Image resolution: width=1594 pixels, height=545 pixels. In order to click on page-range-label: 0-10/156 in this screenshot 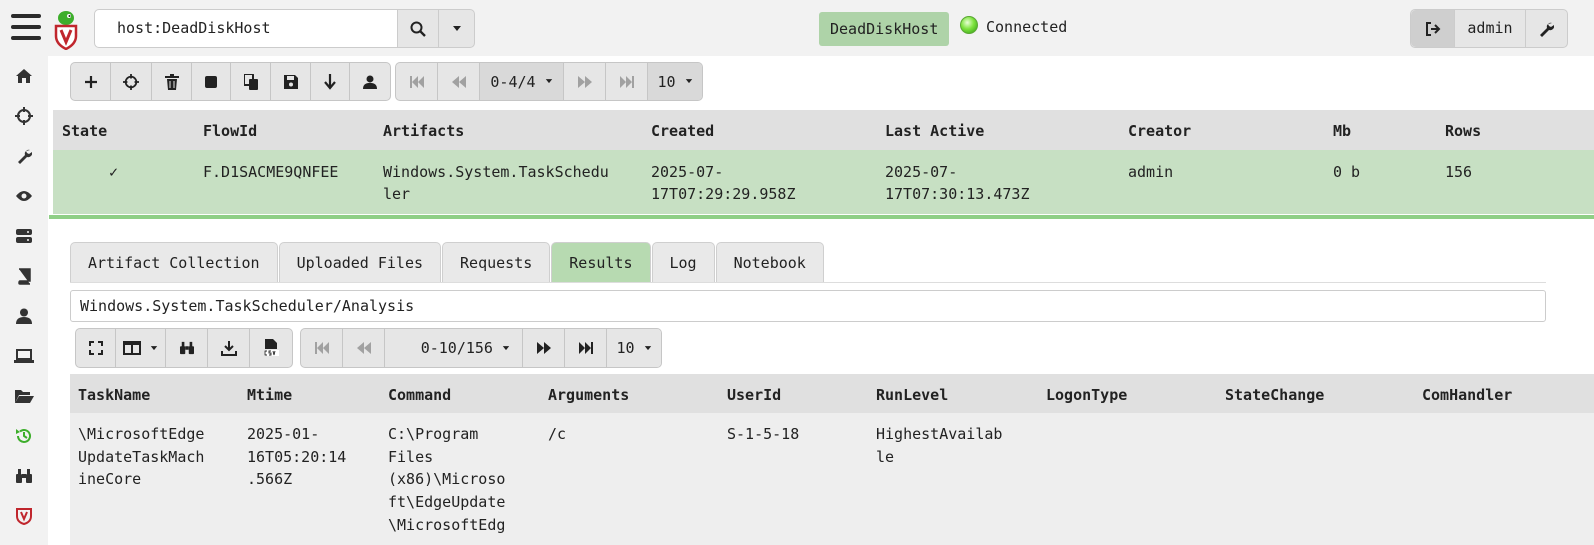, I will do `click(456, 348)`.